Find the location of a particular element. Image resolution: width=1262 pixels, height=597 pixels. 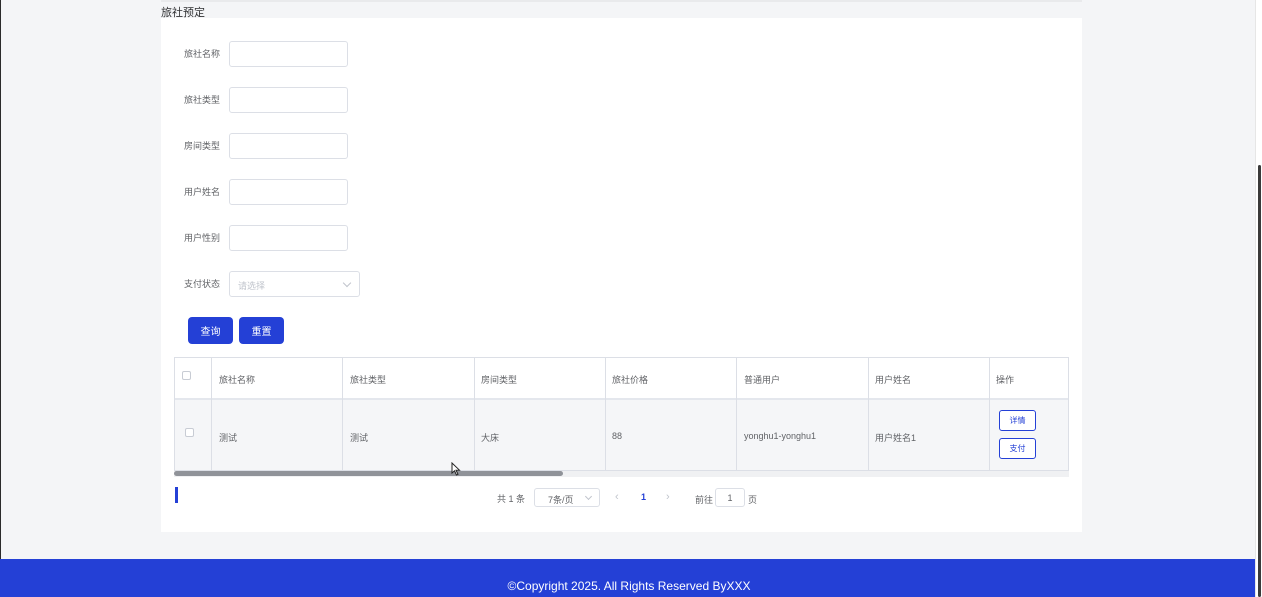

current-page-number: 1 is located at coordinates (643, 497).